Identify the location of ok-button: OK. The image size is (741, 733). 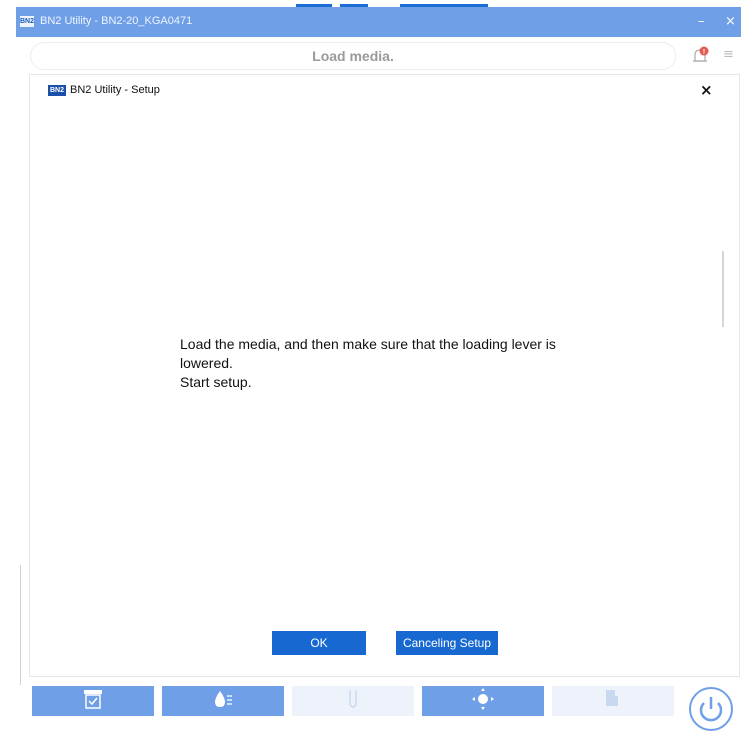
(319, 643).